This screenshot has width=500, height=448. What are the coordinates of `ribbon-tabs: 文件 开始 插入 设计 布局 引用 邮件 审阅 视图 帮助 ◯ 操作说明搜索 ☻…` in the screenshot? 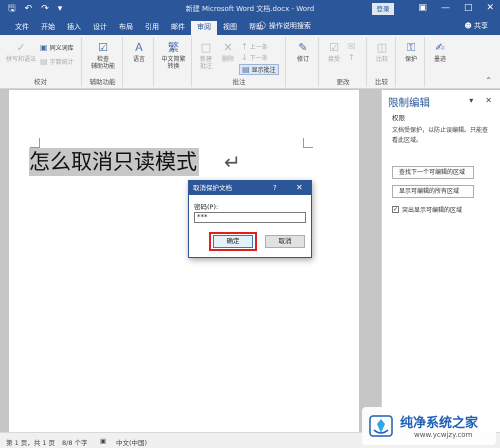 It's located at (250, 26).